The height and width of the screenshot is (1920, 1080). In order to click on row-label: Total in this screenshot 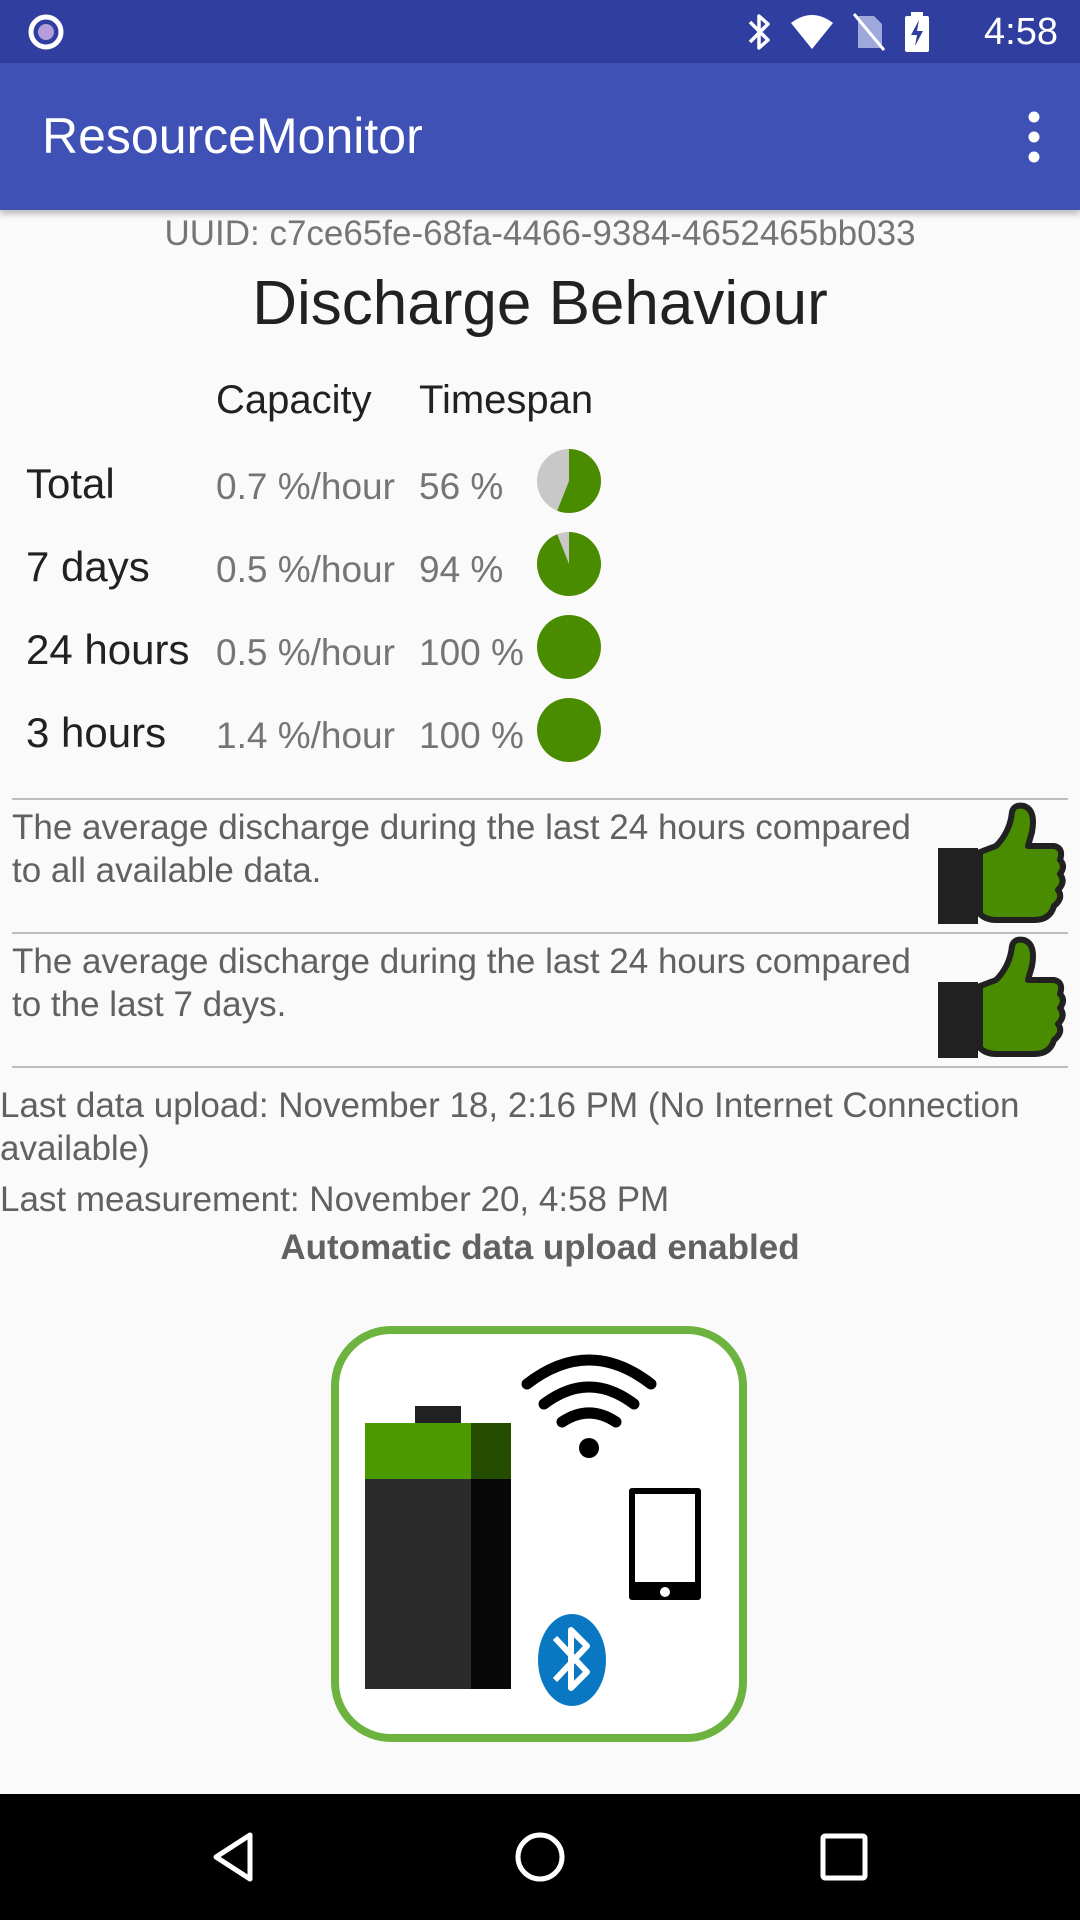, I will do `click(70, 483)`.